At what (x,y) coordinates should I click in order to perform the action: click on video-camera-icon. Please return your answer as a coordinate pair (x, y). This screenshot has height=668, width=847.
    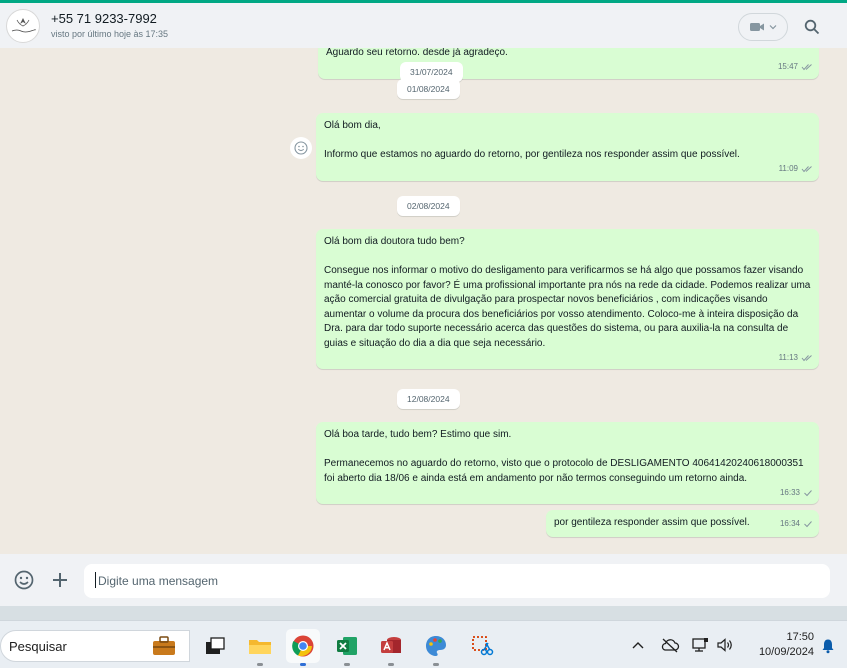
    Looking at the image, I should click on (757, 27).